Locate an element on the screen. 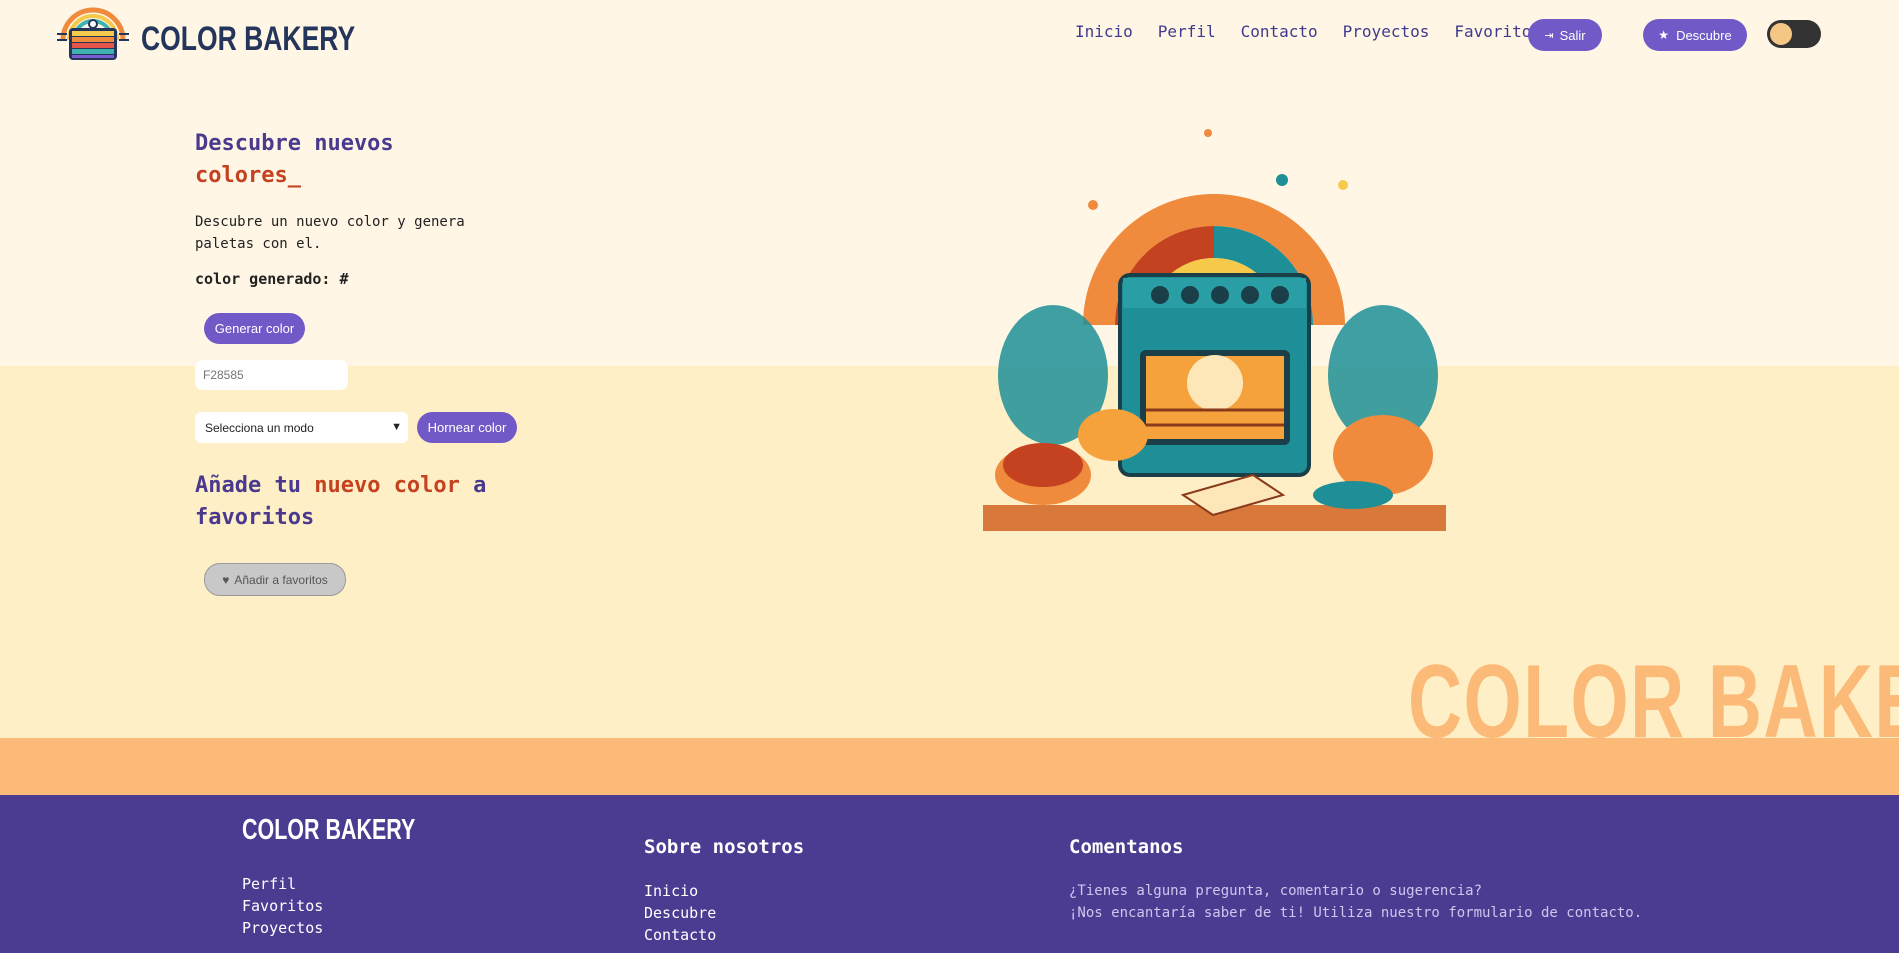  generate-color-button: Generar color is located at coordinates (254, 328).